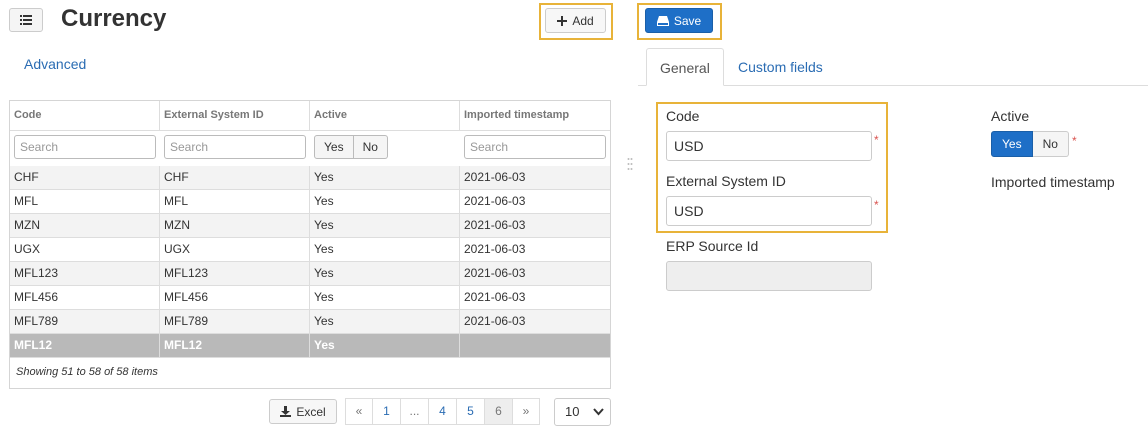 This screenshot has height=440, width=1148. What do you see at coordinates (370, 147) in the screenshot?
I see `active-filter-no: No` at bounding box center [370, 147].